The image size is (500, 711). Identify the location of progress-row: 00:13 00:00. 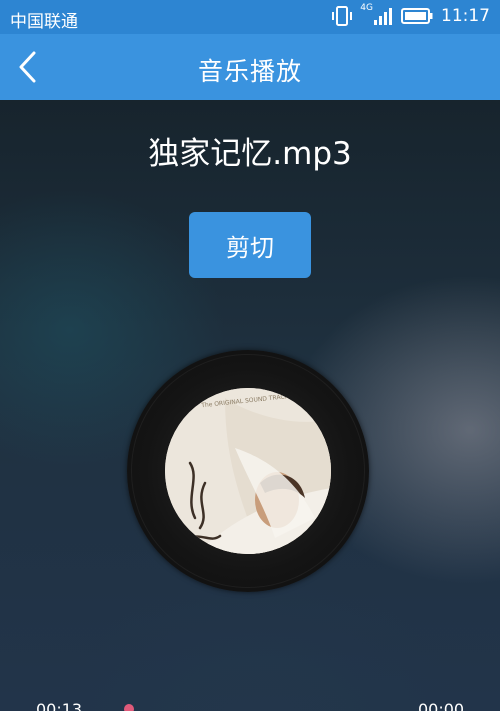
(250, 705).